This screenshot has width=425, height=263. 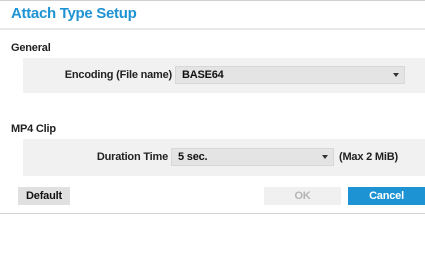 What do you see at coordinates (193, 157) in the screenshot?
I see `duration-select-value: 5 sec.` at bounding box center [193, 157].